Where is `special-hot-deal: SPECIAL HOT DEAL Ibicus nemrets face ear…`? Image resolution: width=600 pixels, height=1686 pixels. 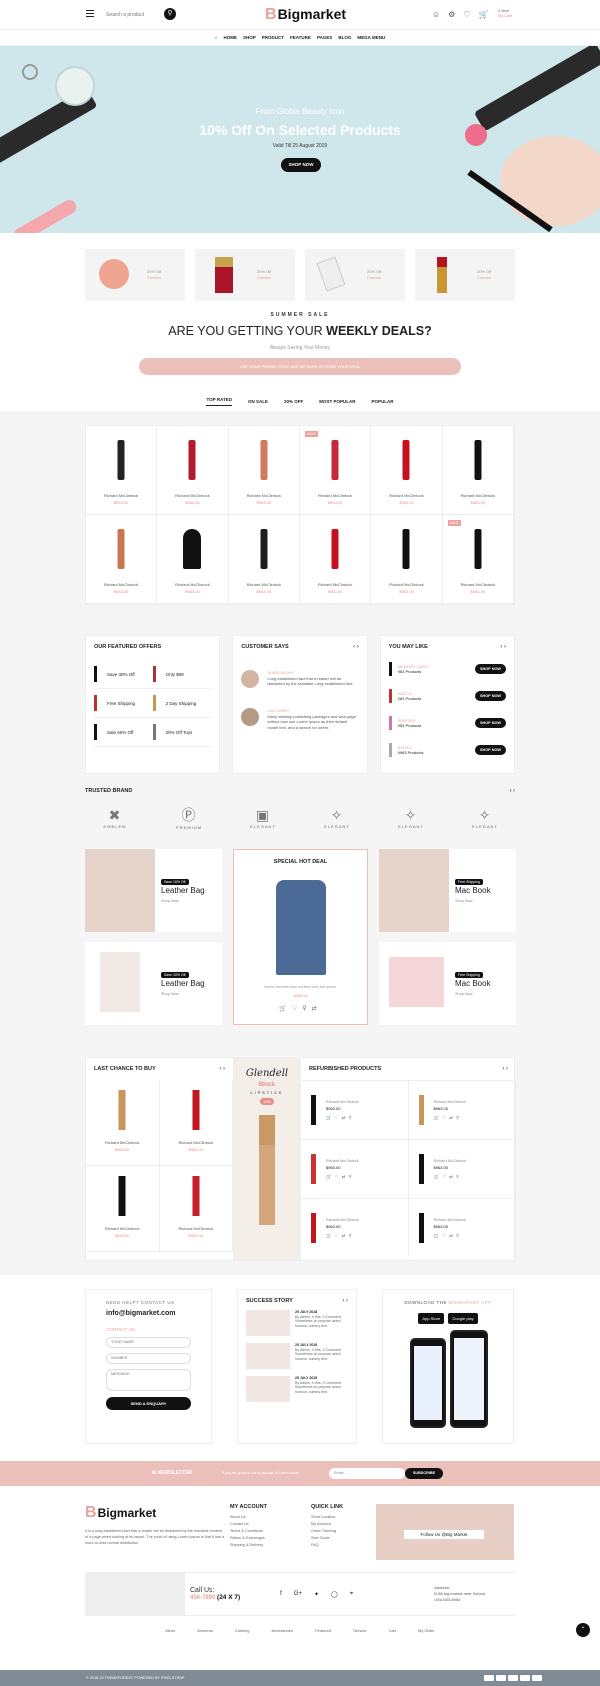
special-hot-deal: SPECIAL HOT DEAL Ibicus nemrets face ear… is located at coordinates (300, 937).